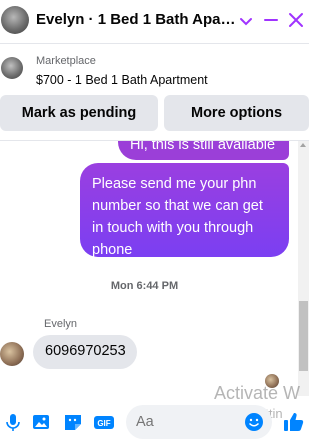 The height and width of the screenshot is (441, 320). What do you see at coordinates (303, 336) in the screenshot?
I see `scrollbar-thumb` at bounding box center [303, 336].